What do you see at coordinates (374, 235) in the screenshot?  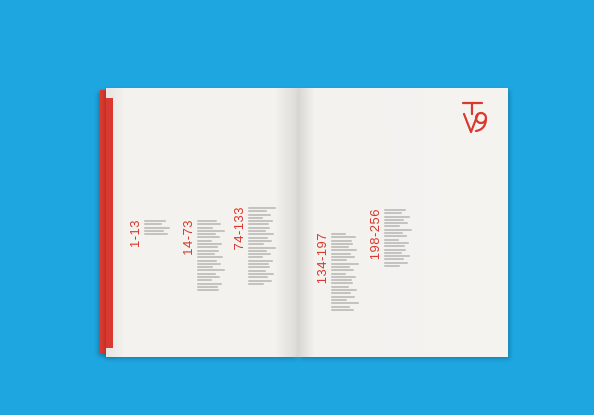 I see `section-page-range: 198-256` at bounding box center [374, 235].